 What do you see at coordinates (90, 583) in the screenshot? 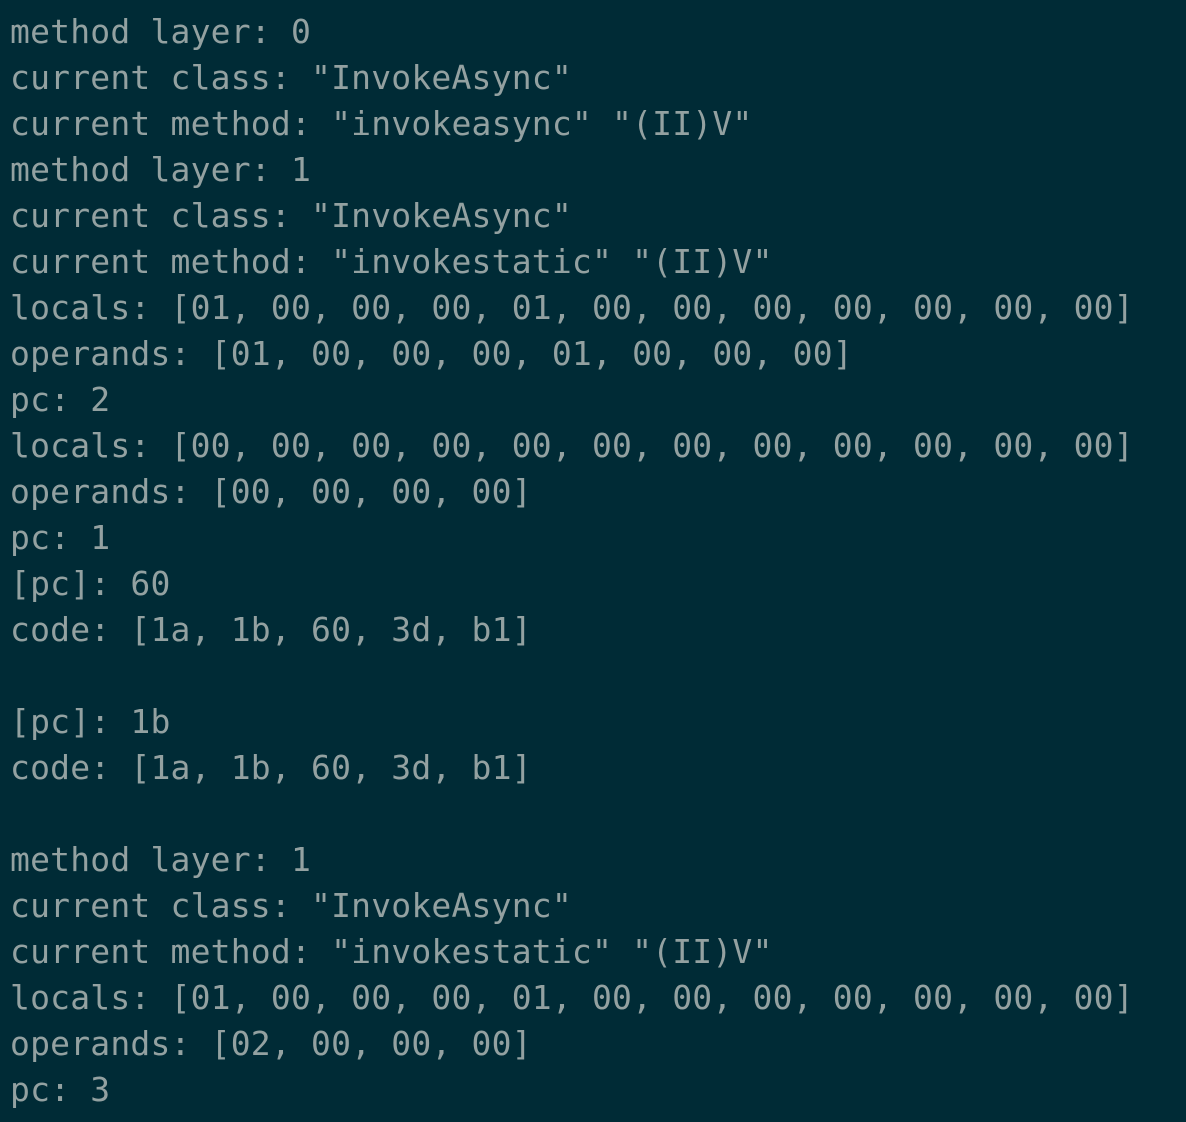
I see `output-line: [pc]: 60` at bounding box center [90, 583].